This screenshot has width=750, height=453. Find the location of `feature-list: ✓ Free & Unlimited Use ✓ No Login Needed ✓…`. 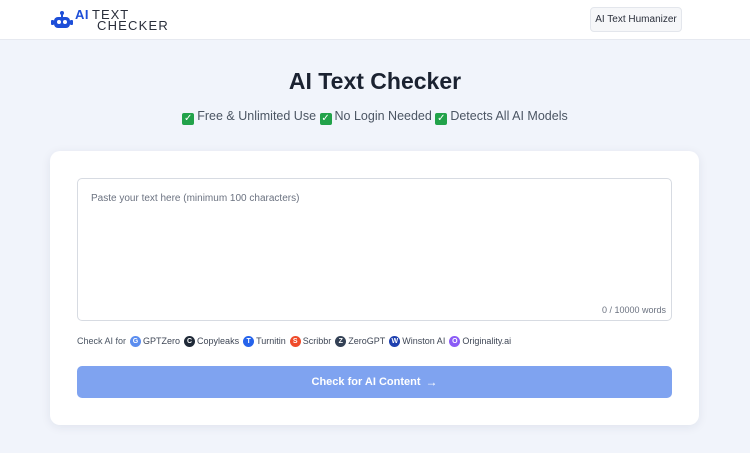

feature-list: ✓ Free & Unlimited Use ✓ No Login Needed ✓… is located at coordinates (375, 117).